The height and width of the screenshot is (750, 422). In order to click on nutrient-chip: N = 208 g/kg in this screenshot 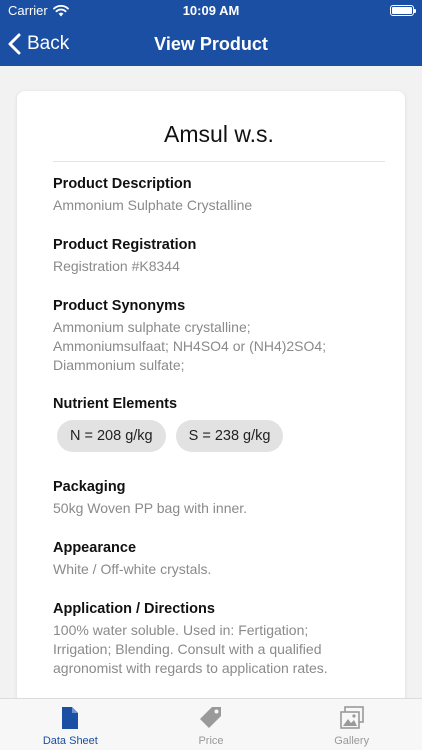, I will do `click(111, 436)`.